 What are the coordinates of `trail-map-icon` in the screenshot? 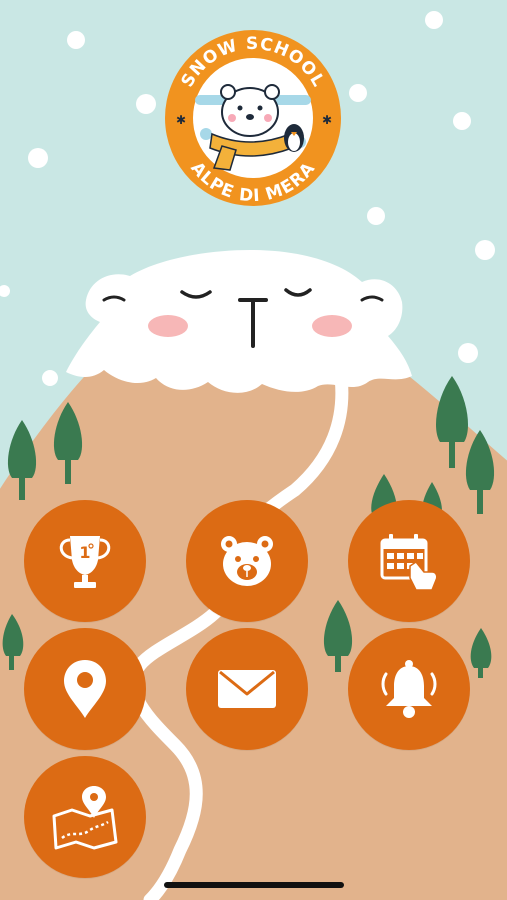 It's located at (85, 818).